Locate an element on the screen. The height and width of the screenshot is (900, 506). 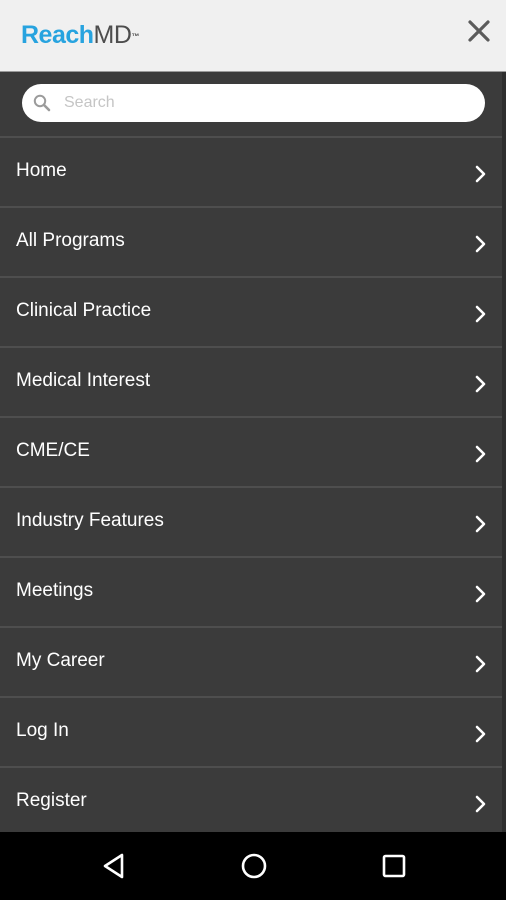
back-triangle-icon is located at coordinates (113, 866).